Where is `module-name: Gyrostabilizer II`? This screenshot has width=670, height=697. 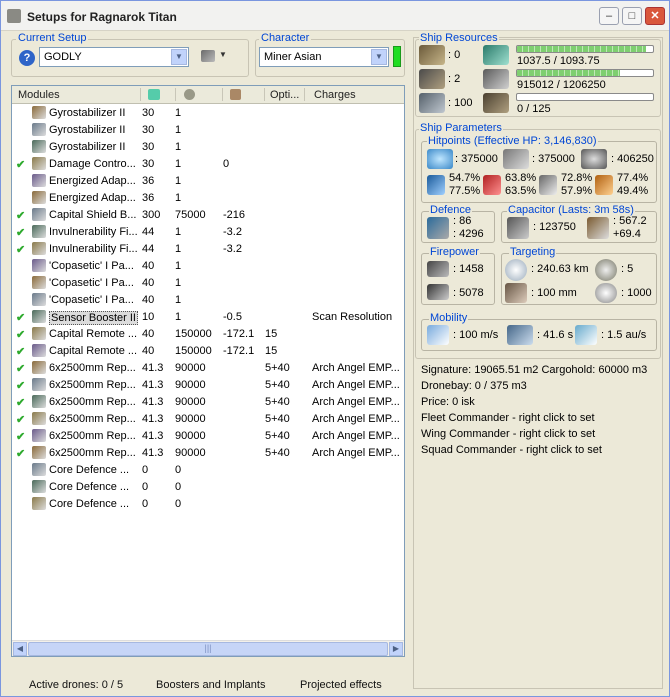
module-name: Gyrostabilizer II is located at coordinates (87, 147).